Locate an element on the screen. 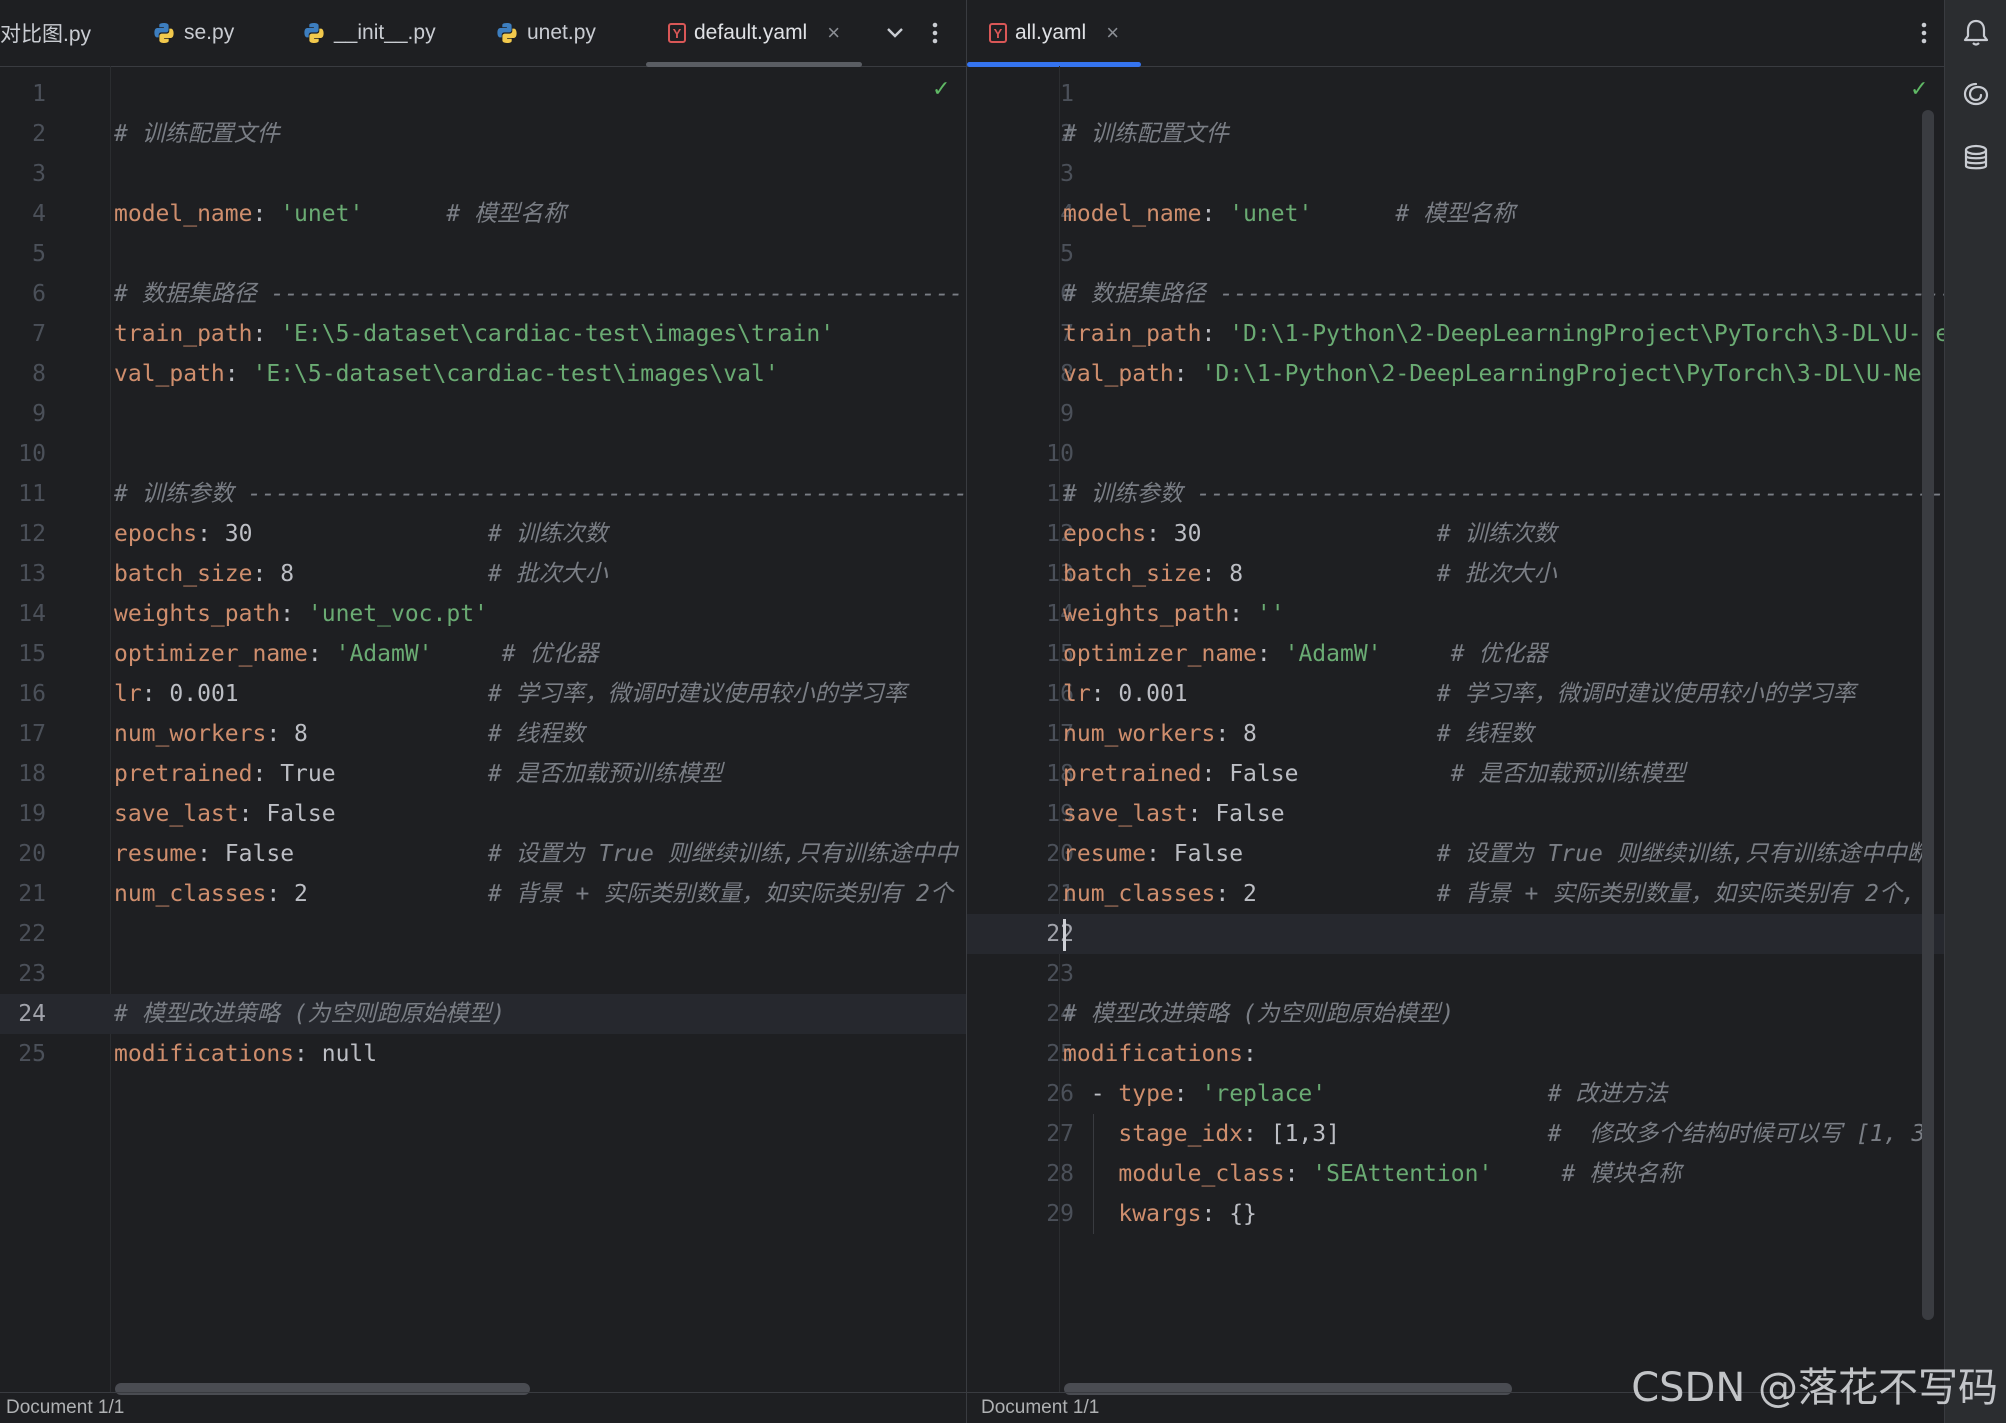 This screenshot has height=1423, width=2006. code-line: 20 resume: False # 设置为 True 则继续训练,只有训练途中中 is located at coordinates (483, 854).